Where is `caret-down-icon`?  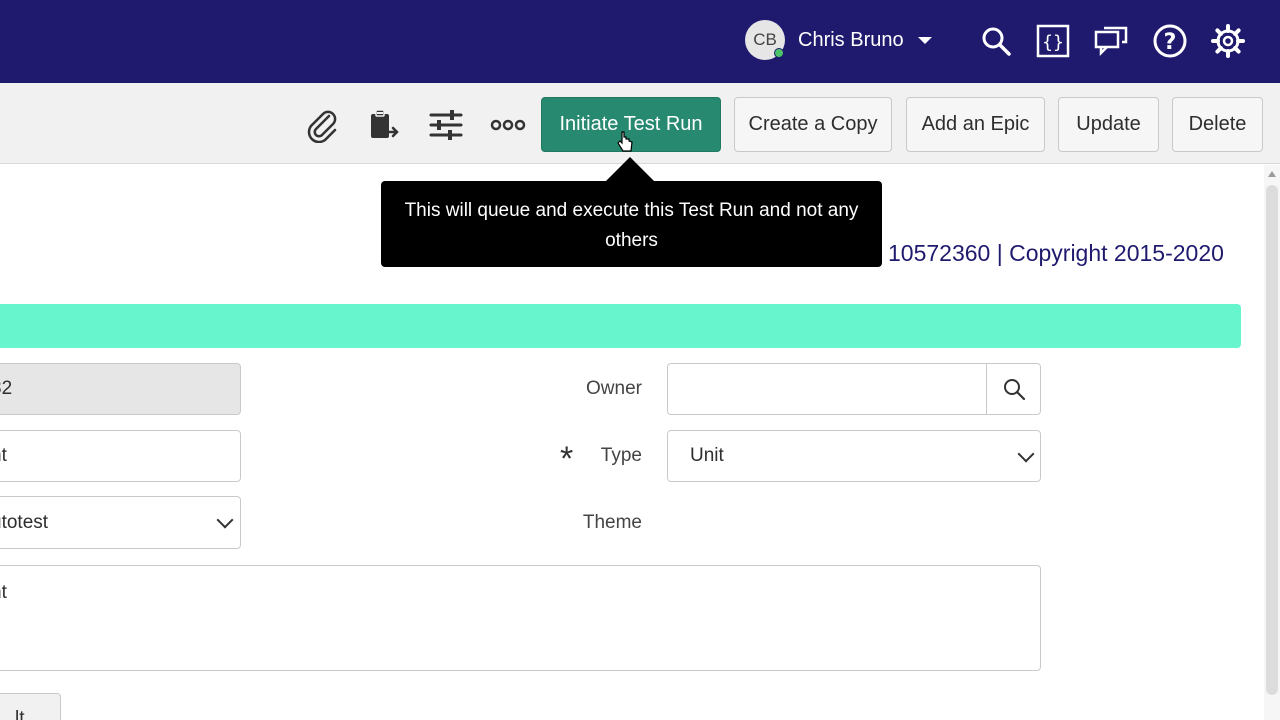 caret-down-icon is located at coordinates (924, 40).